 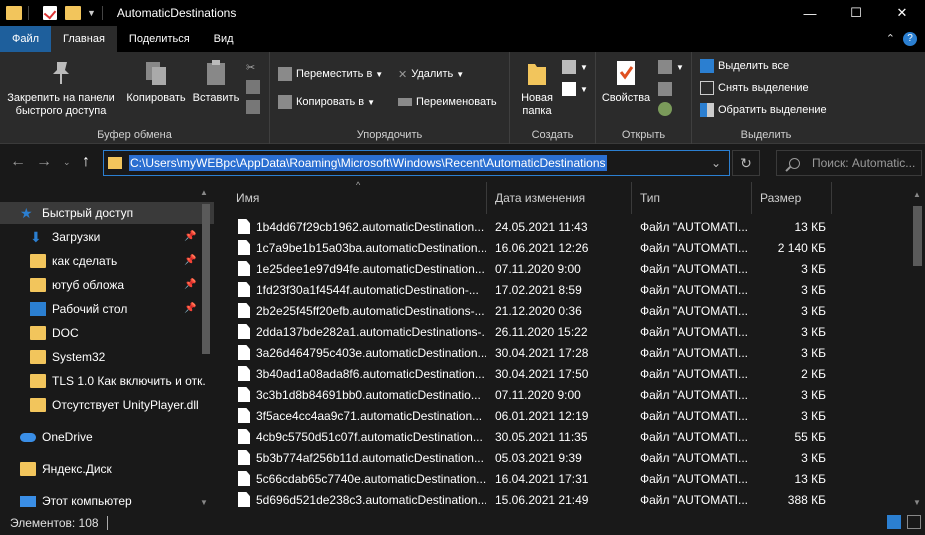 What do you see at coordinates (18, 162) in the screenshot?
I see `back-button: ←` at bounding box center [18, 162].